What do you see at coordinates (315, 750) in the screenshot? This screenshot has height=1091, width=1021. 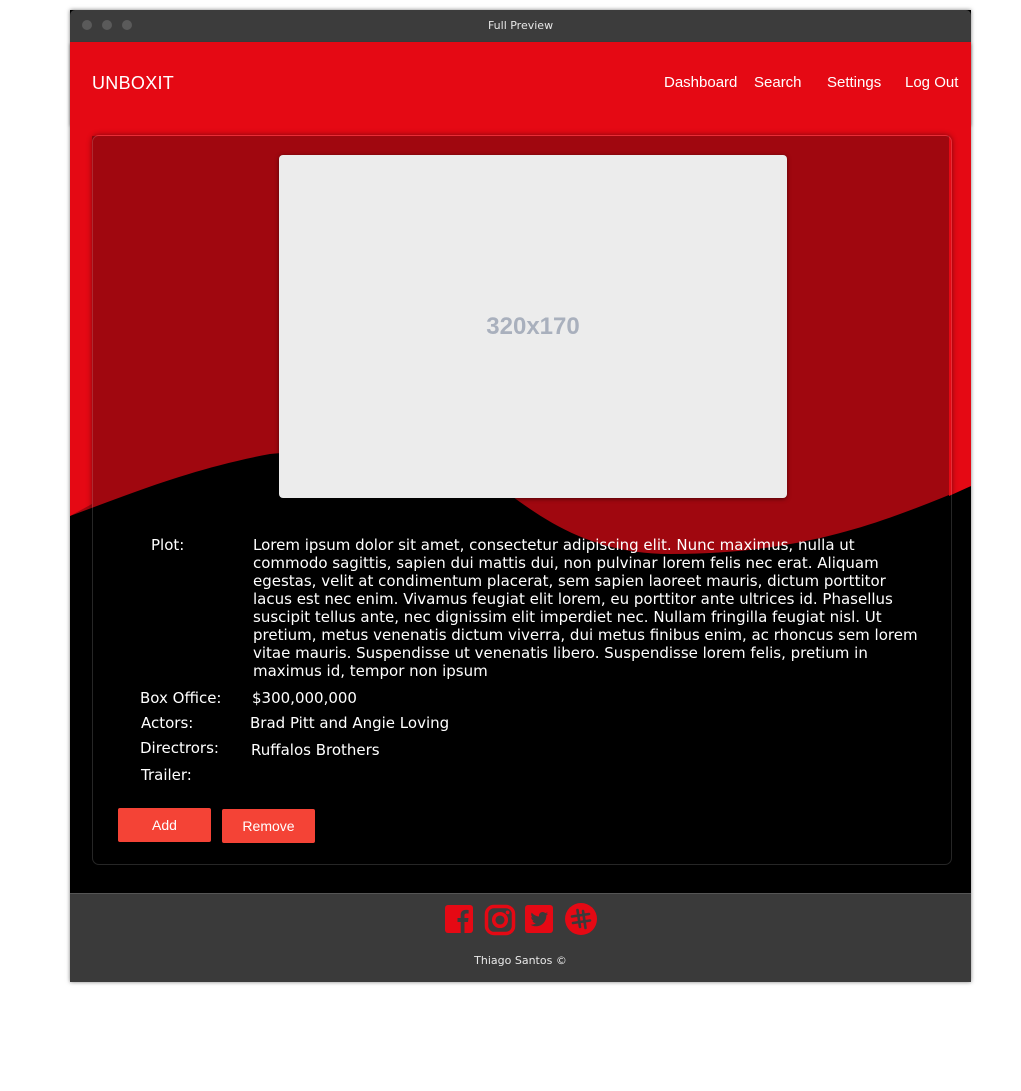 I see `directors-value: Ruffalos Brothers` at bounding box center [315, 750].